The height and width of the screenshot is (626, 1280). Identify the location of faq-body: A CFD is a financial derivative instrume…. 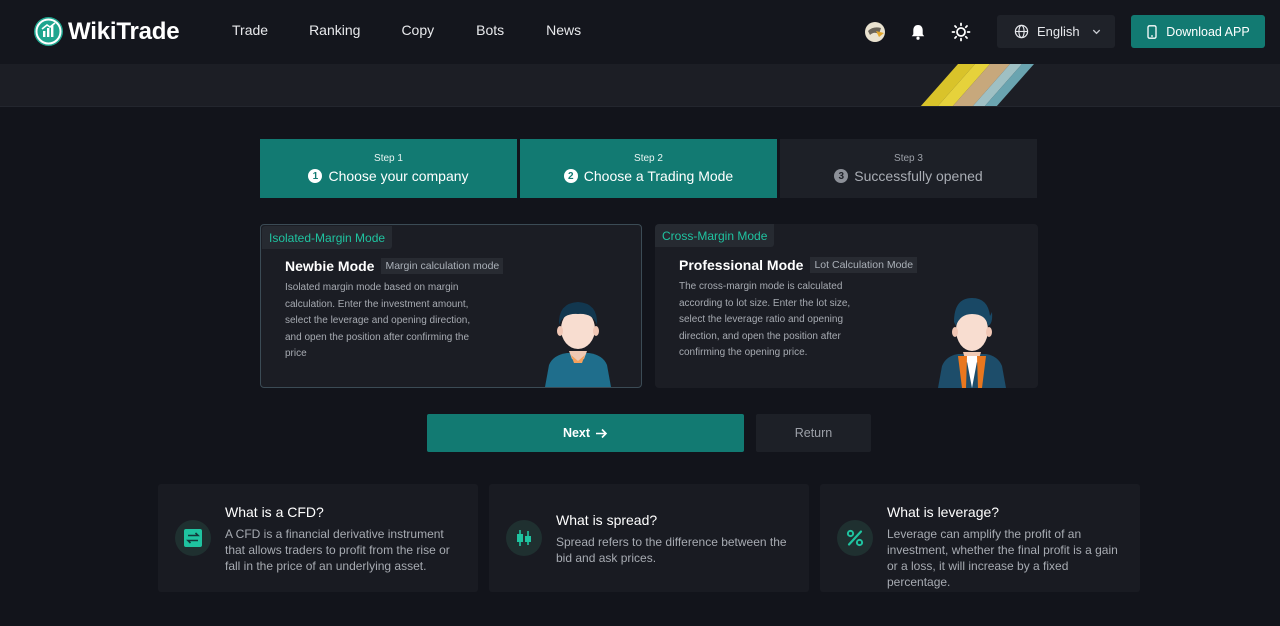
(337, 550).